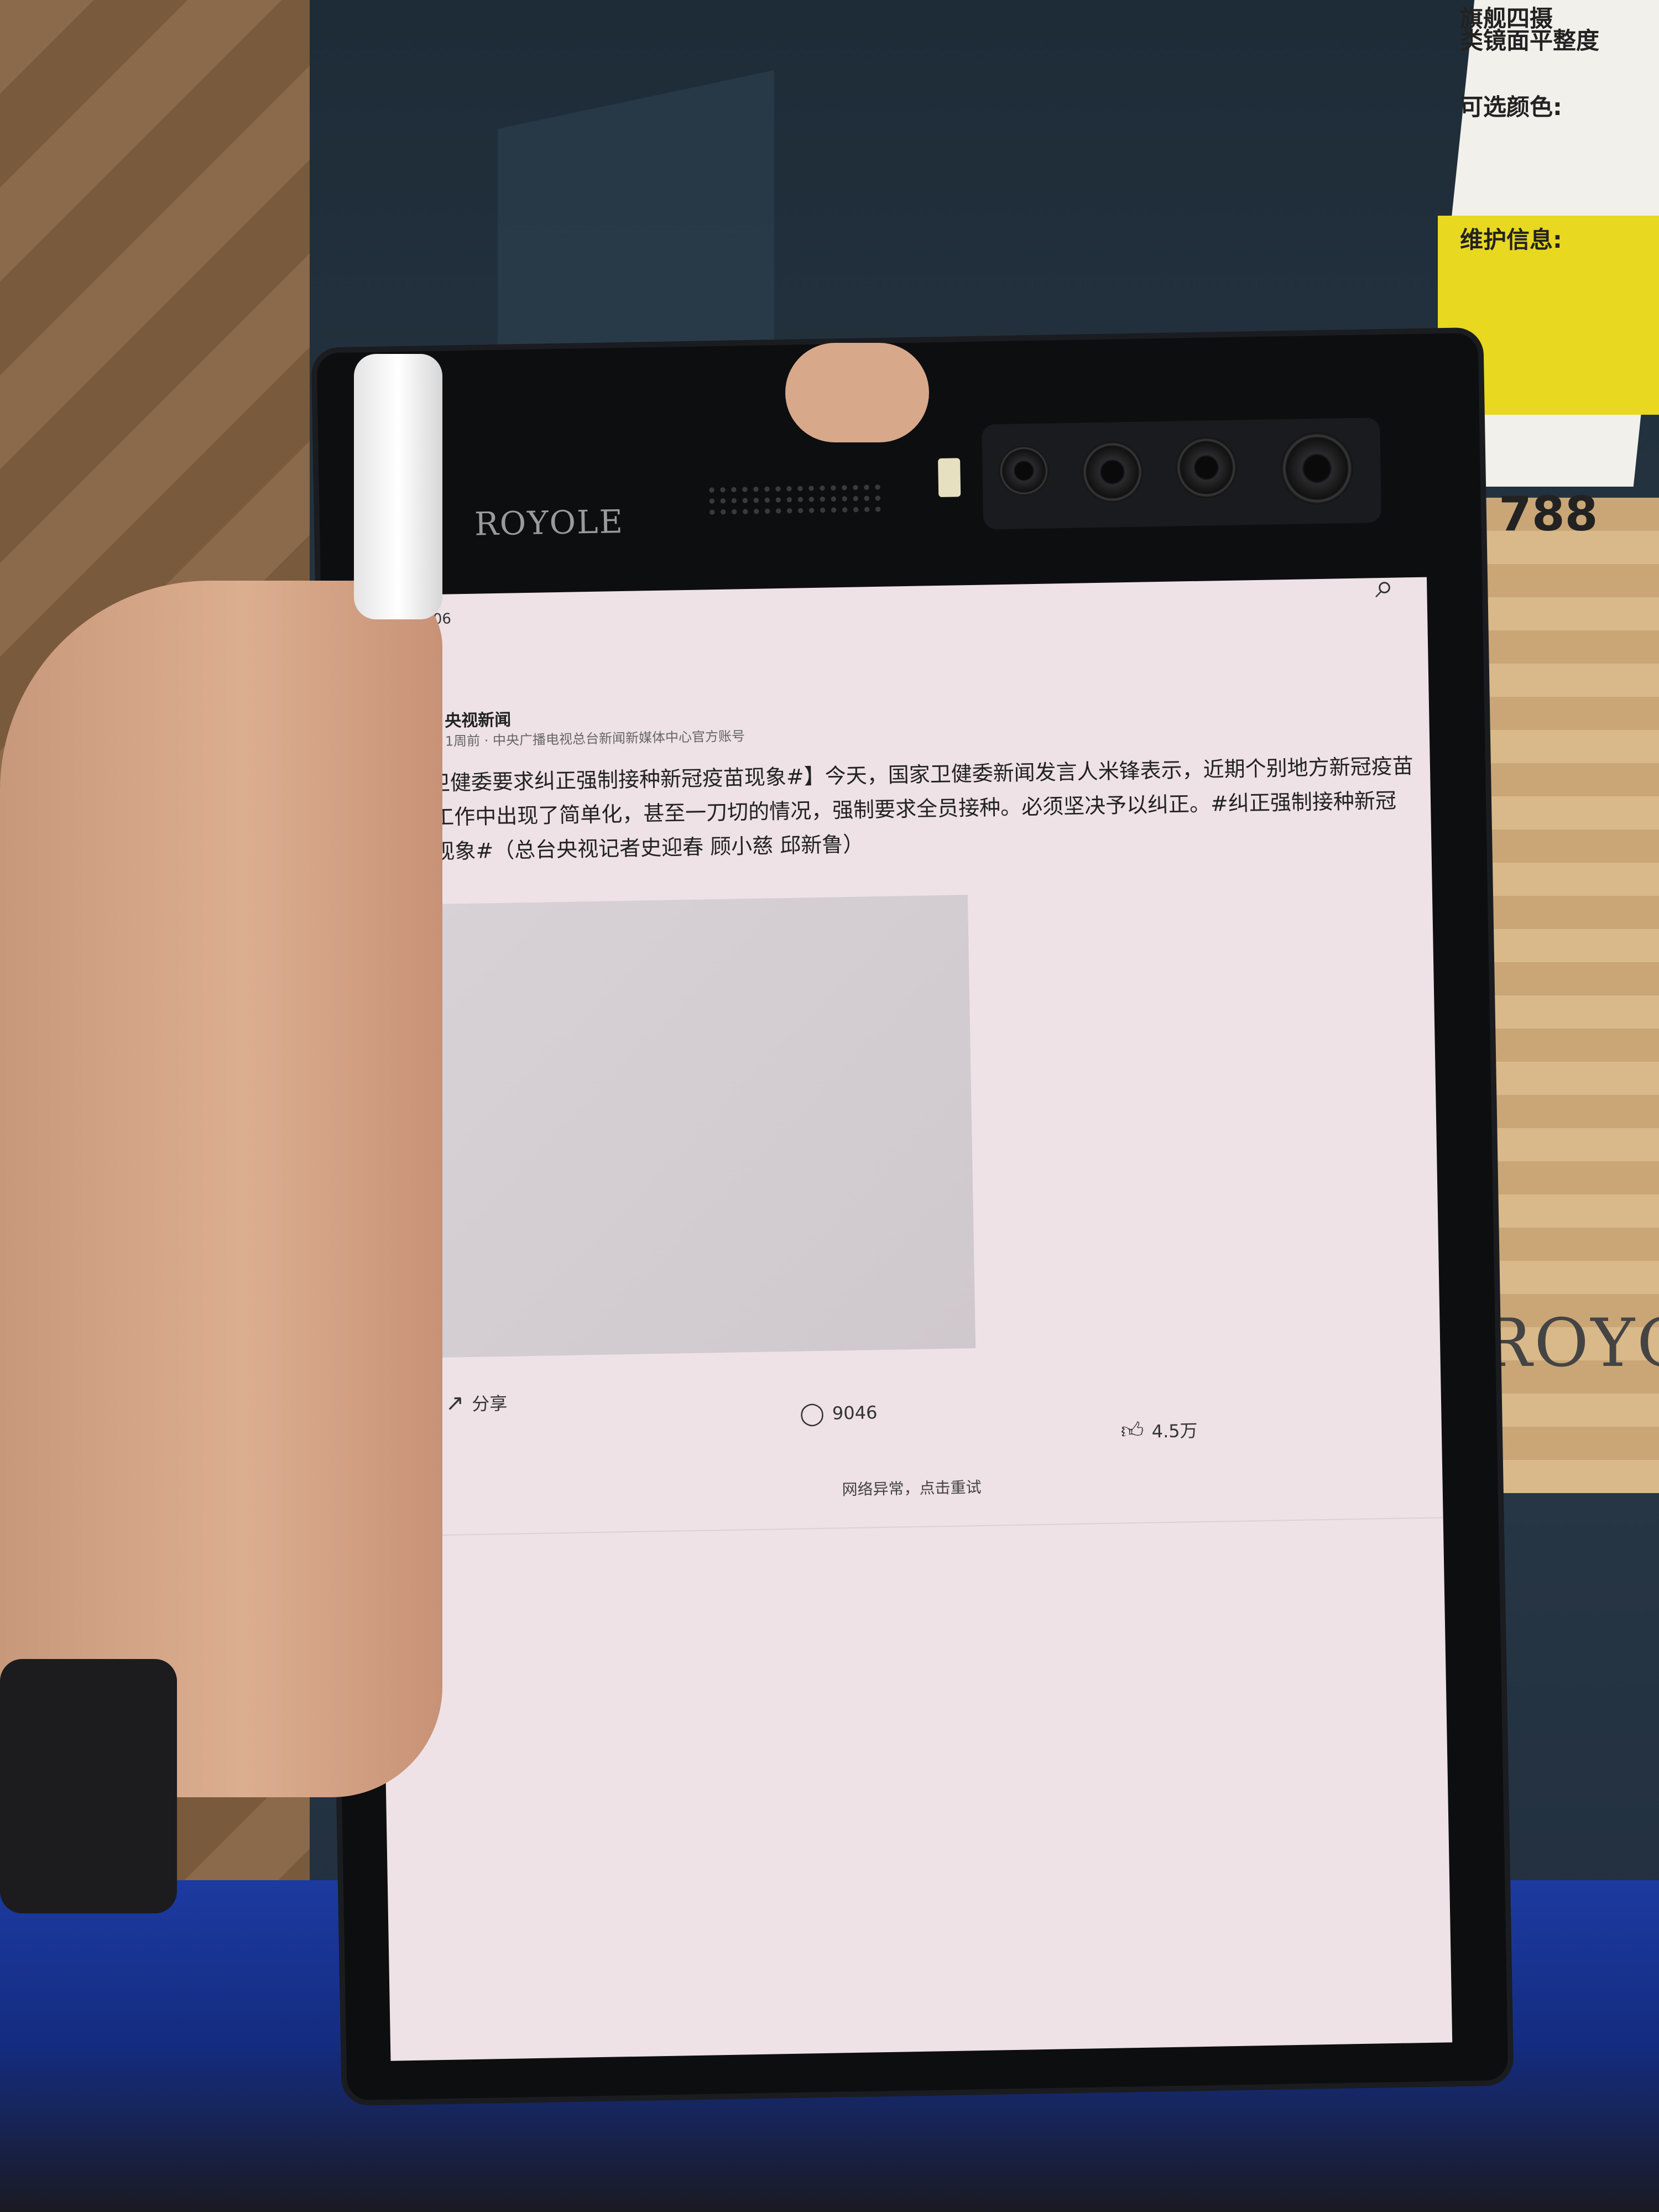 This screenshot has width=1659, height=2212. Describe the element at coordinates (490, 1404) in the screenshot. I see `share-label: 分享` at that location.